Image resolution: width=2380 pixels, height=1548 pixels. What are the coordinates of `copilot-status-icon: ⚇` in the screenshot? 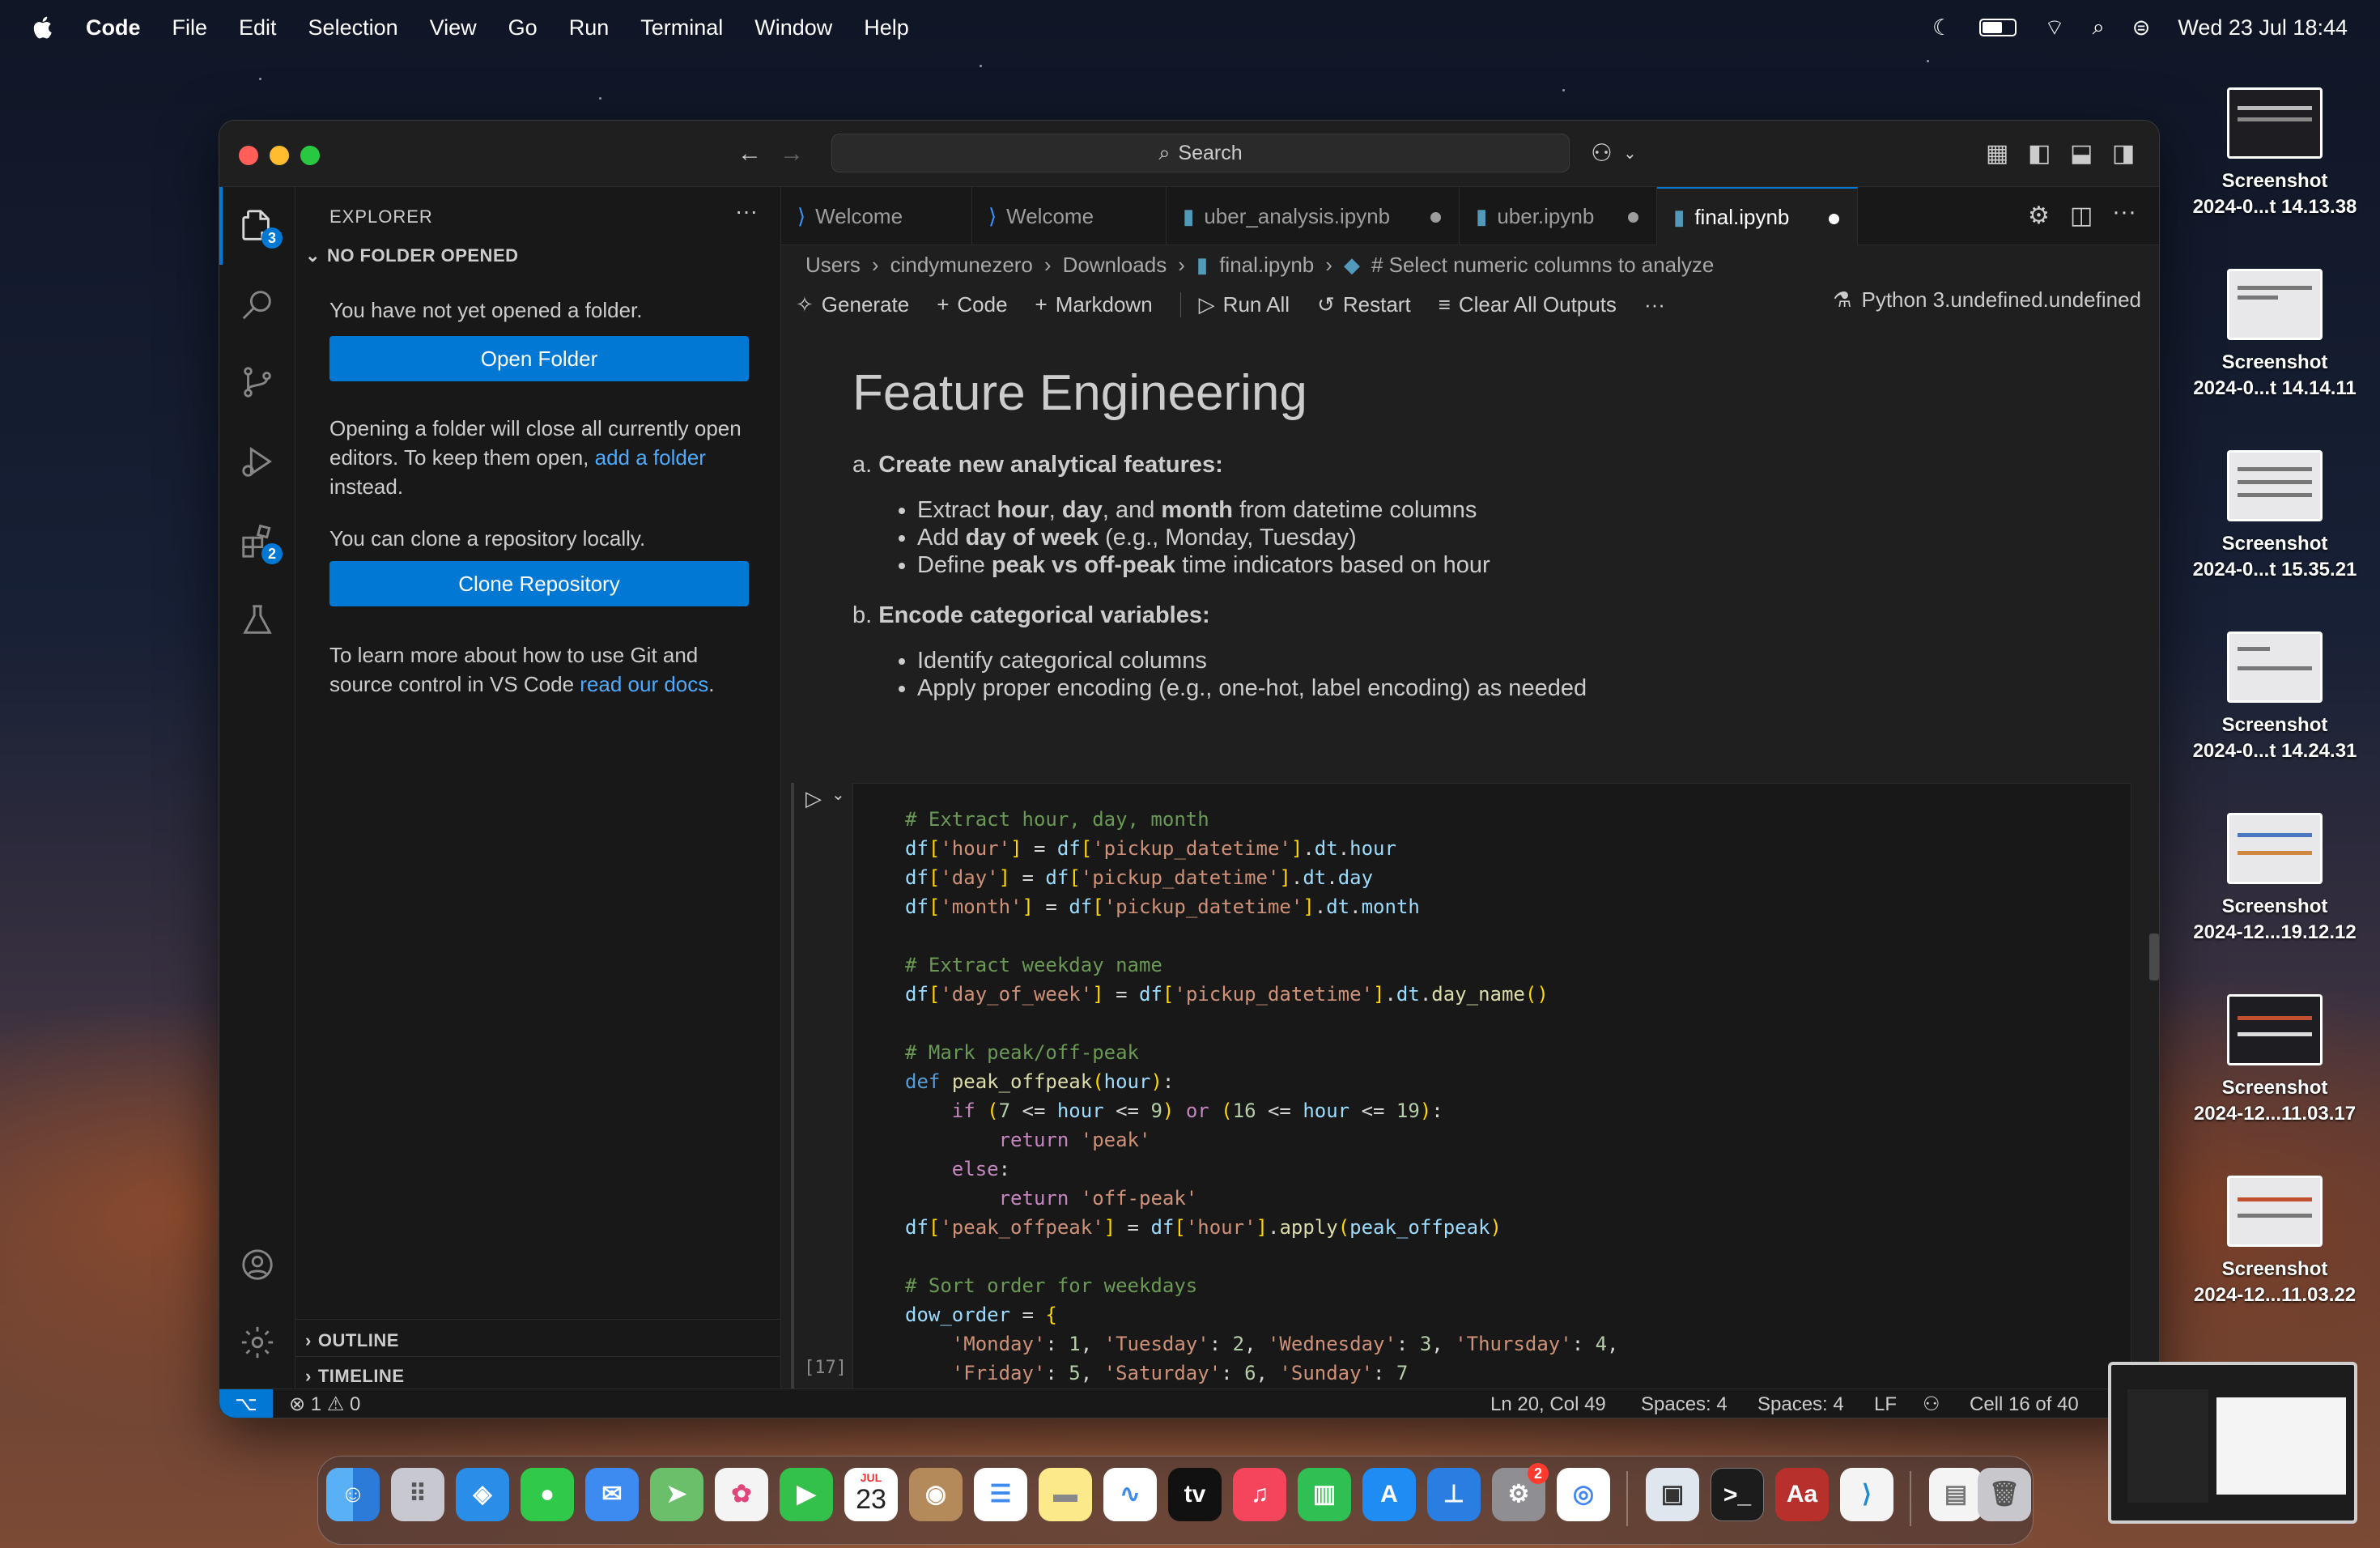 It's located at (1931, 1404).